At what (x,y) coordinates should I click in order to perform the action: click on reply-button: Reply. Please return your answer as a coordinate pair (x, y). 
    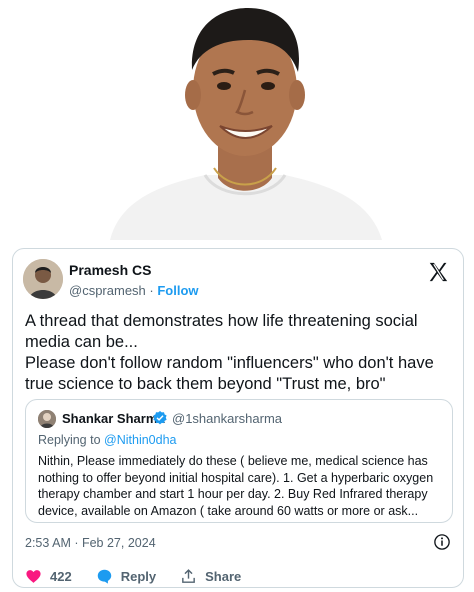
    Looking at the image, I should click on (126, 576).